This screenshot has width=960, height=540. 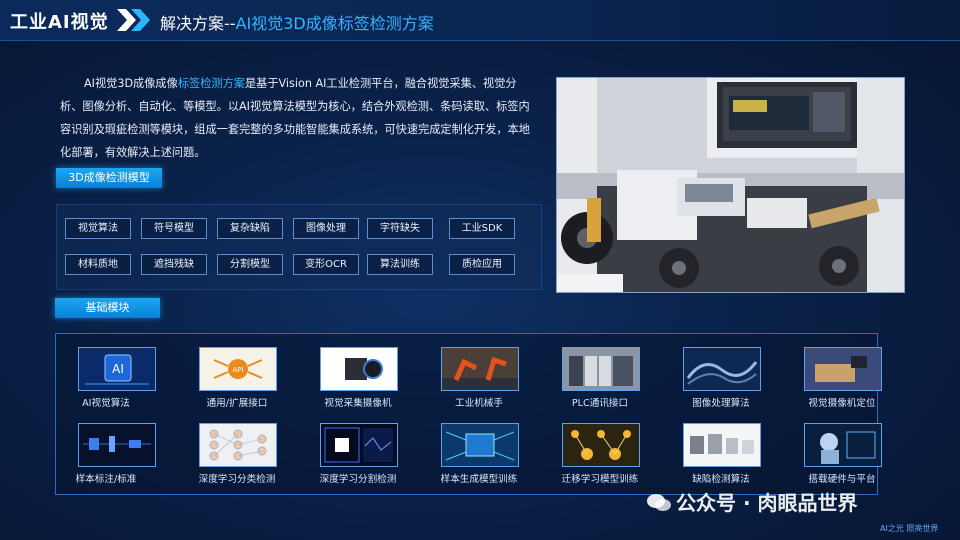 I want to click on chevron-right-icon, so click(x=133, y=20).